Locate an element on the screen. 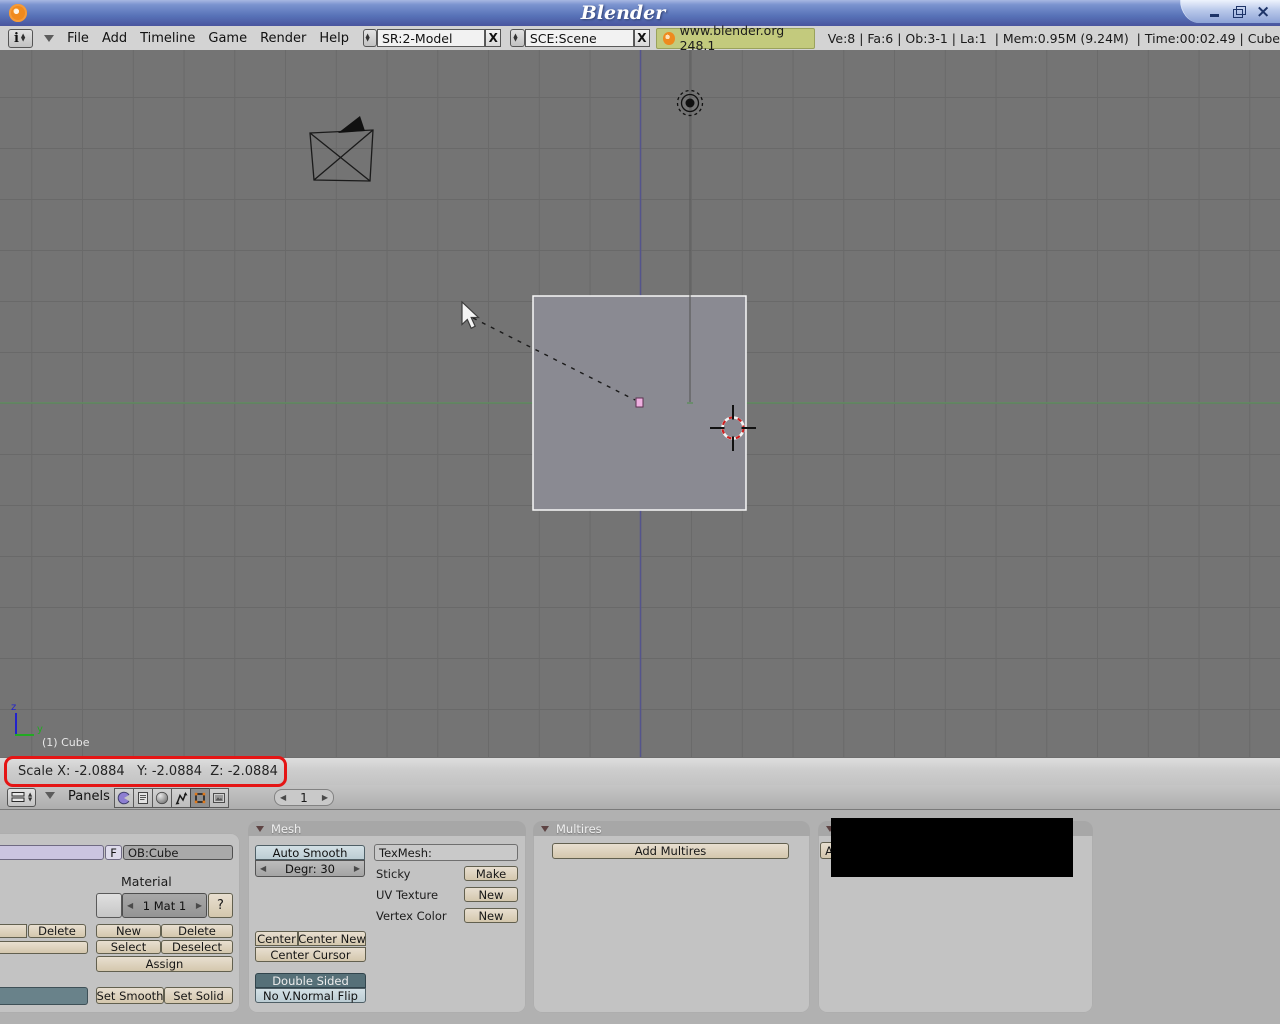  material-new-button: New is located at coordinates (128, 931).